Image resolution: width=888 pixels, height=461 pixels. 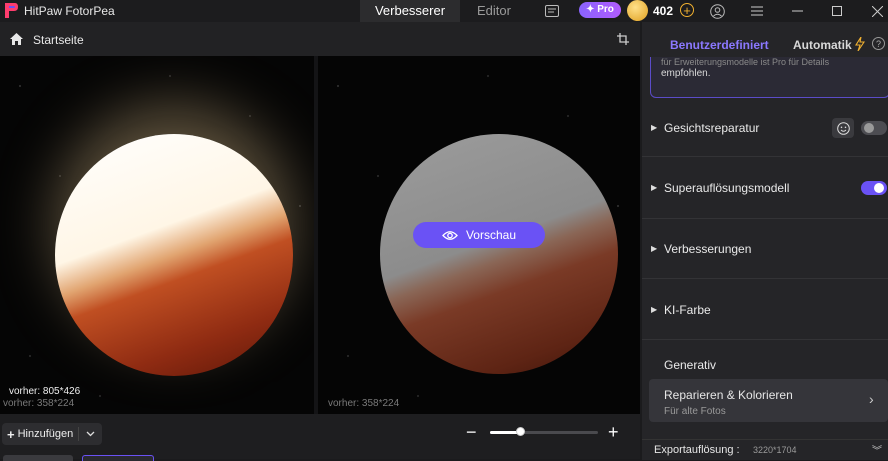 I want to click on pro-badge: ✦ Pro, so click(x=600, y=10).